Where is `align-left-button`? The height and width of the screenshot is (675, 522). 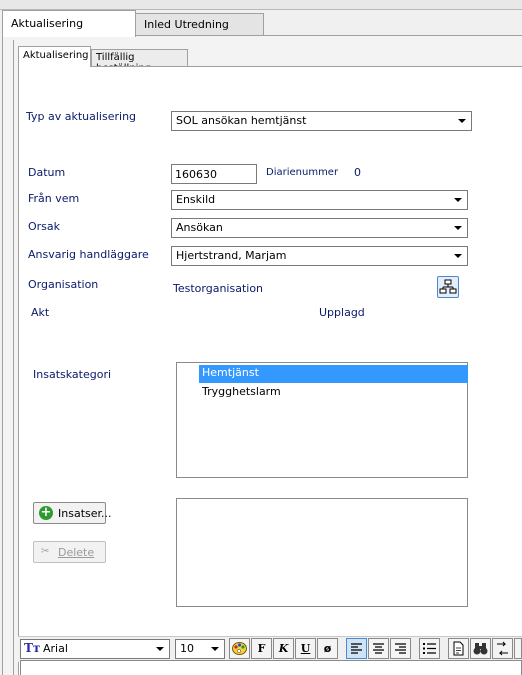
align-left-button is located at coordinates (356, 648).